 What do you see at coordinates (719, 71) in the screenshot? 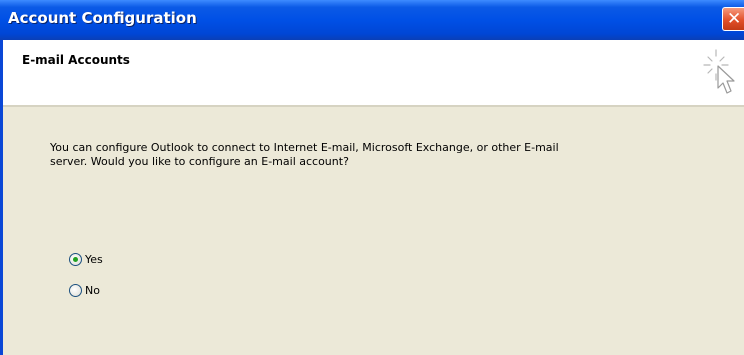
I see `wizard-cursor-icon` at bounding box center [719, 71].